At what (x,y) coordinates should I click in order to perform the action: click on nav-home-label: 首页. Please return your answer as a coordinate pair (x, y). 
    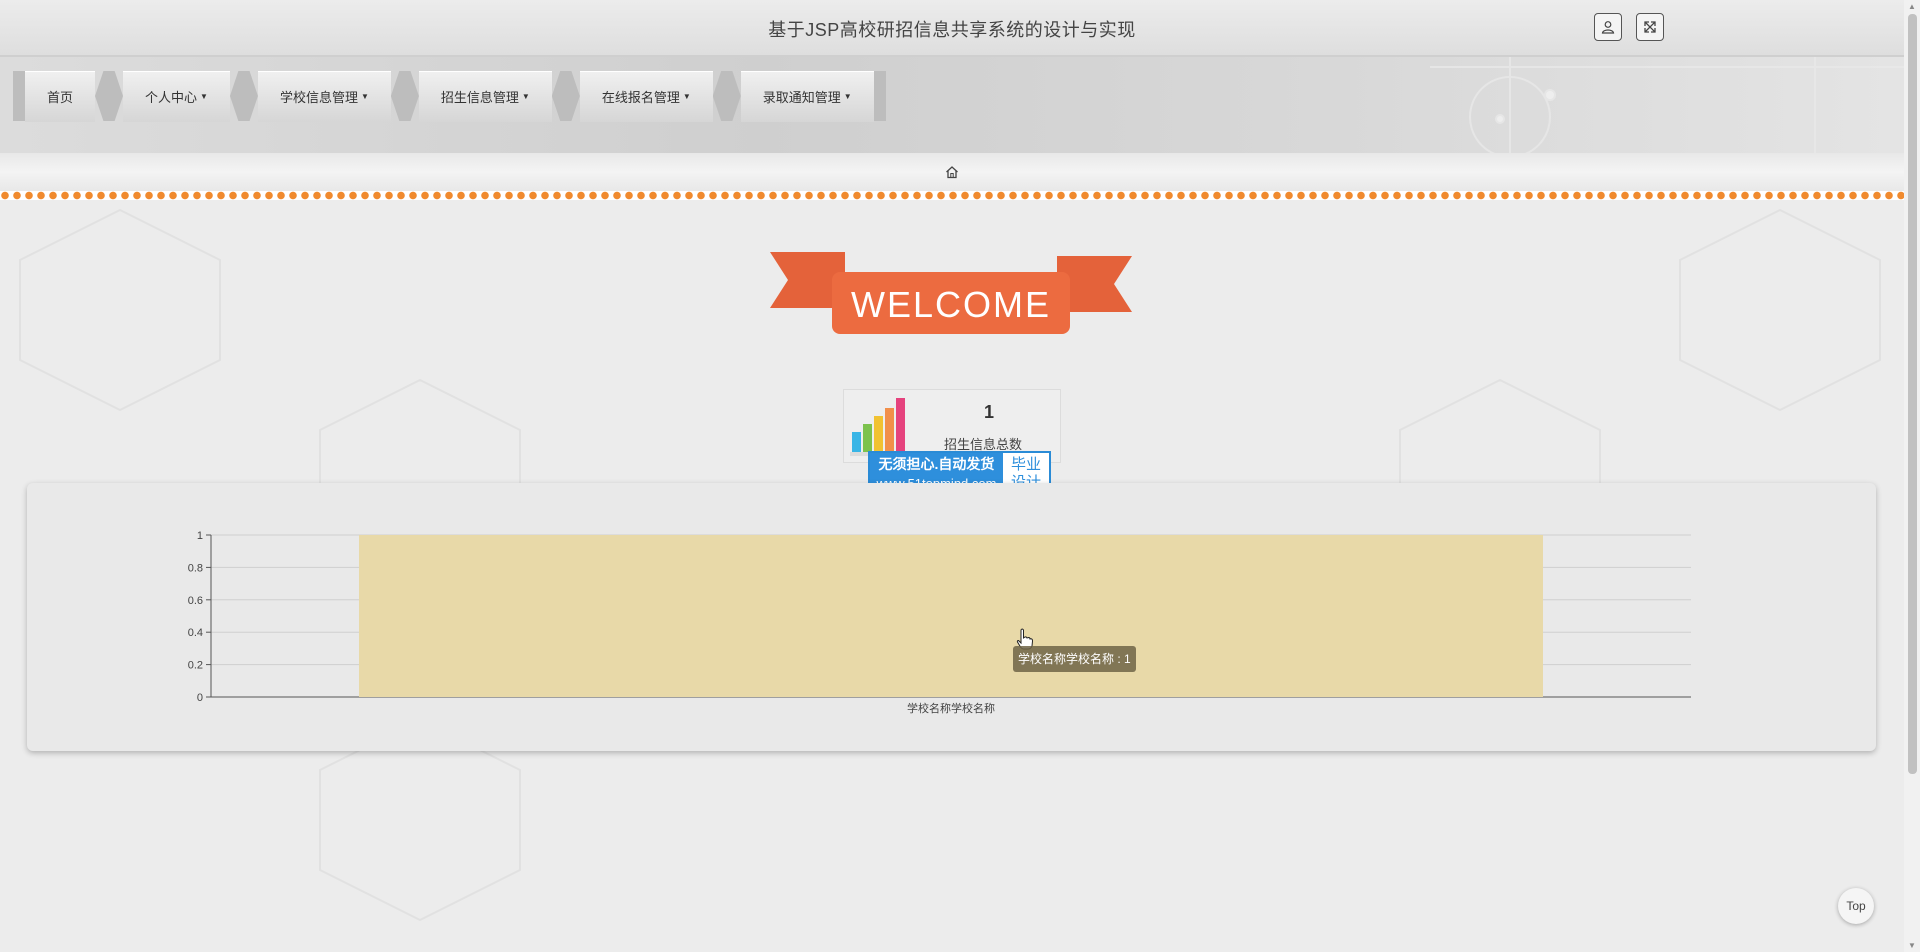
    Looking at the image, I should click on (60, 97).